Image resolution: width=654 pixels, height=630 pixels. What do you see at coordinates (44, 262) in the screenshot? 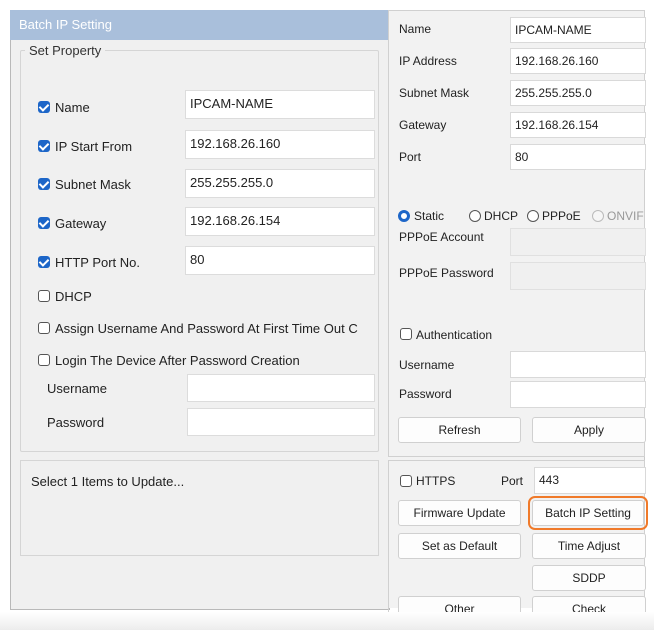
I see `http-port-checkbox` at bounding box center [44, 262].